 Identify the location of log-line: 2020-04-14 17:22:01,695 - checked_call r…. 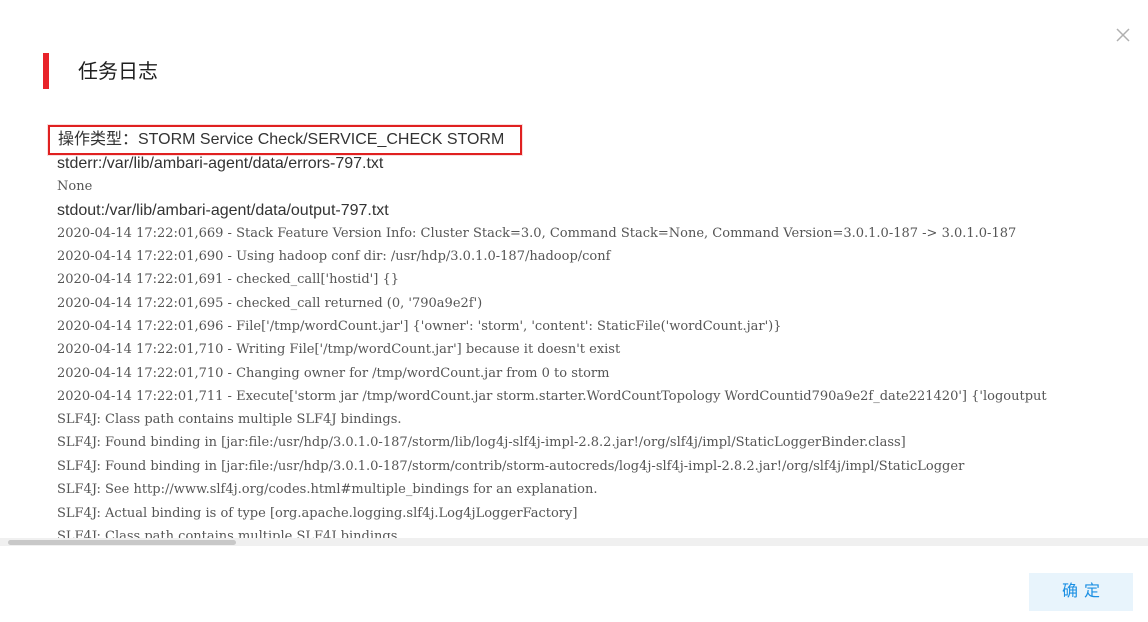
(270, 303).